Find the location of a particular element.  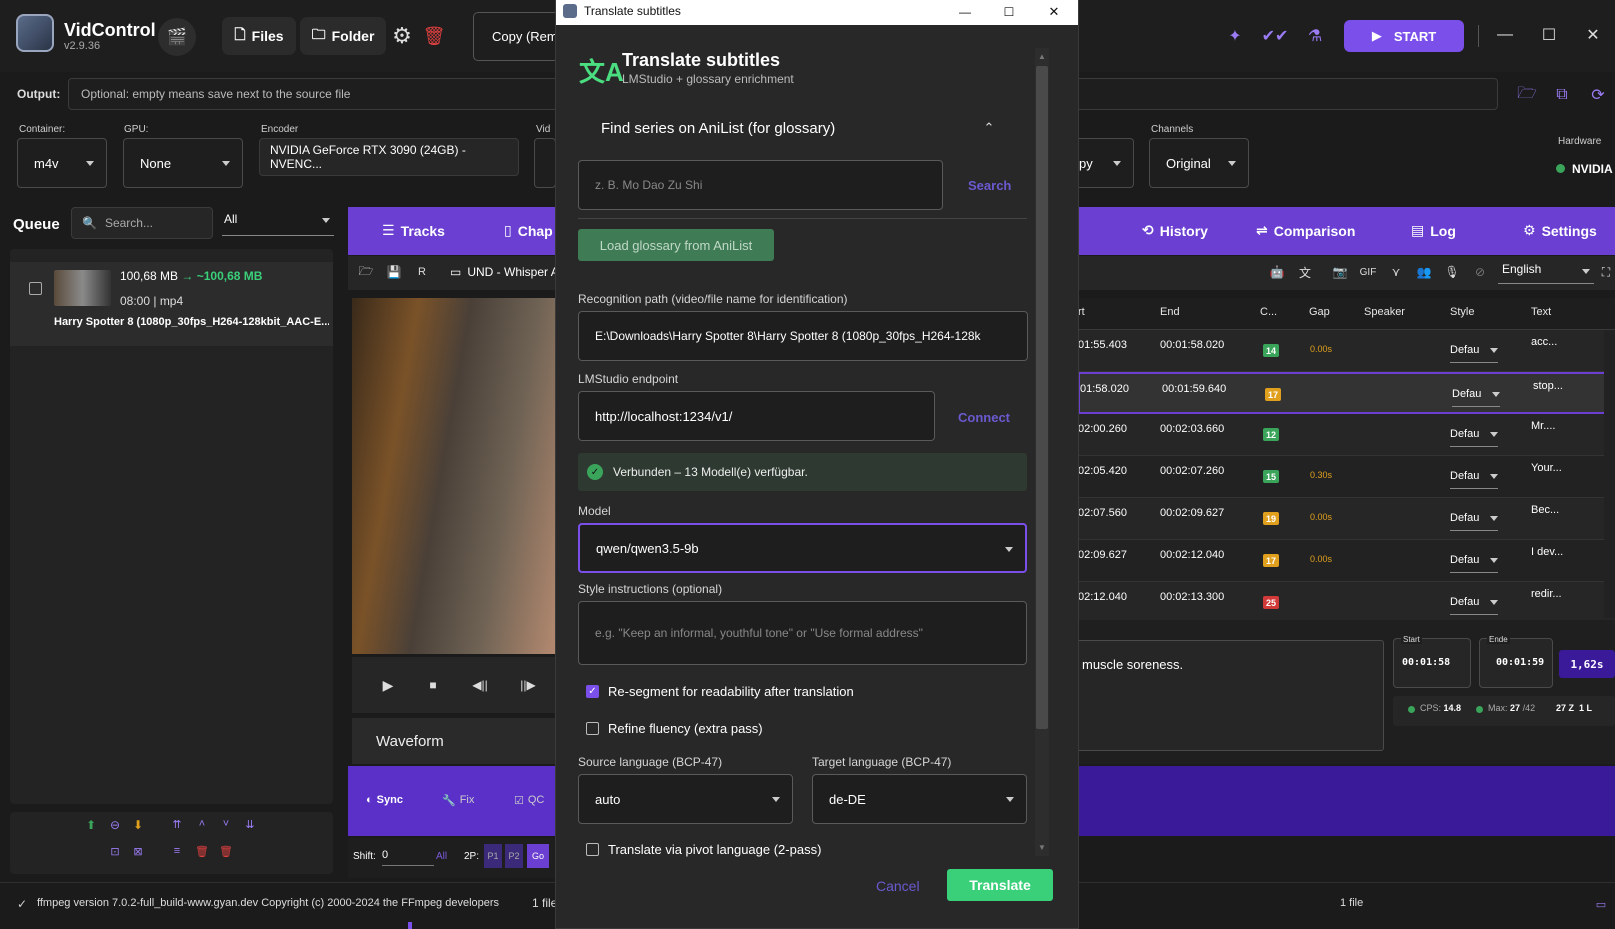

tab-comparison: ⇌ Comparison is located at coordinates (1305, 230).